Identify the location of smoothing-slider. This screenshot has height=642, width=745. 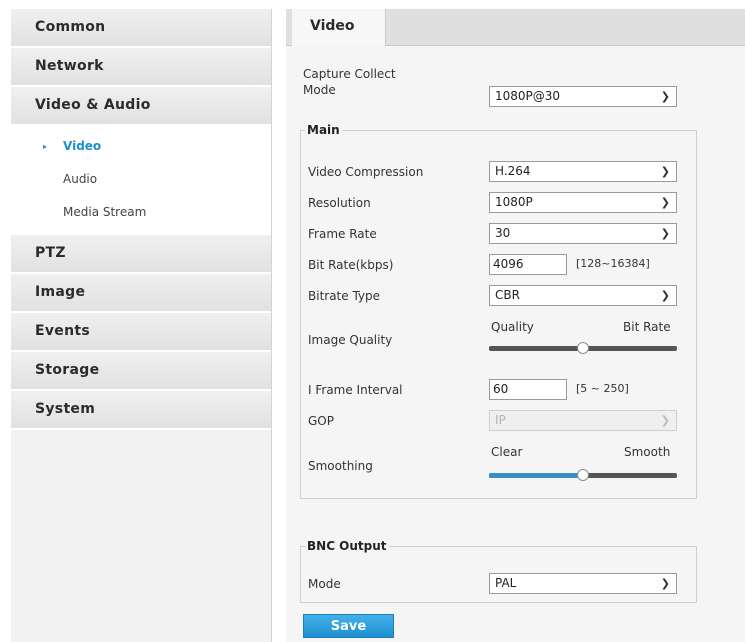
(583, 475).